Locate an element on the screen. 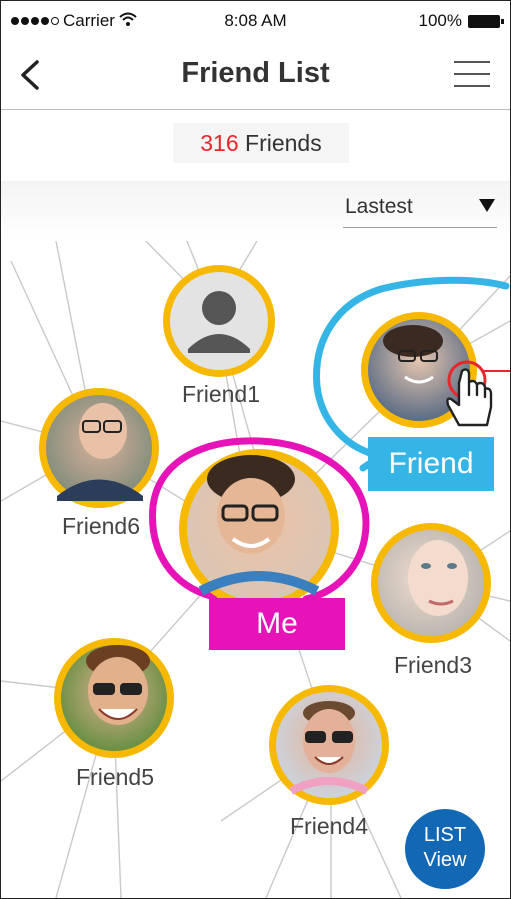  friend3-name: Friend3 is located at coordinates (433, 665).